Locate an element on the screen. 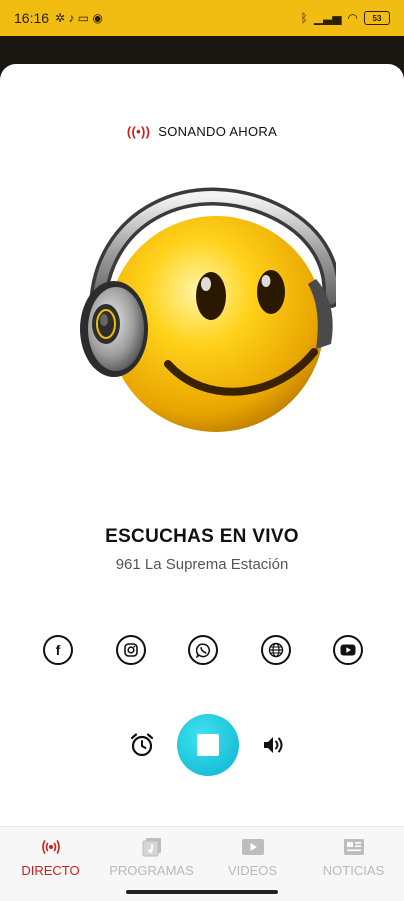  live-broadcast-icon: ((•)) is located at coordinates (138, 131).